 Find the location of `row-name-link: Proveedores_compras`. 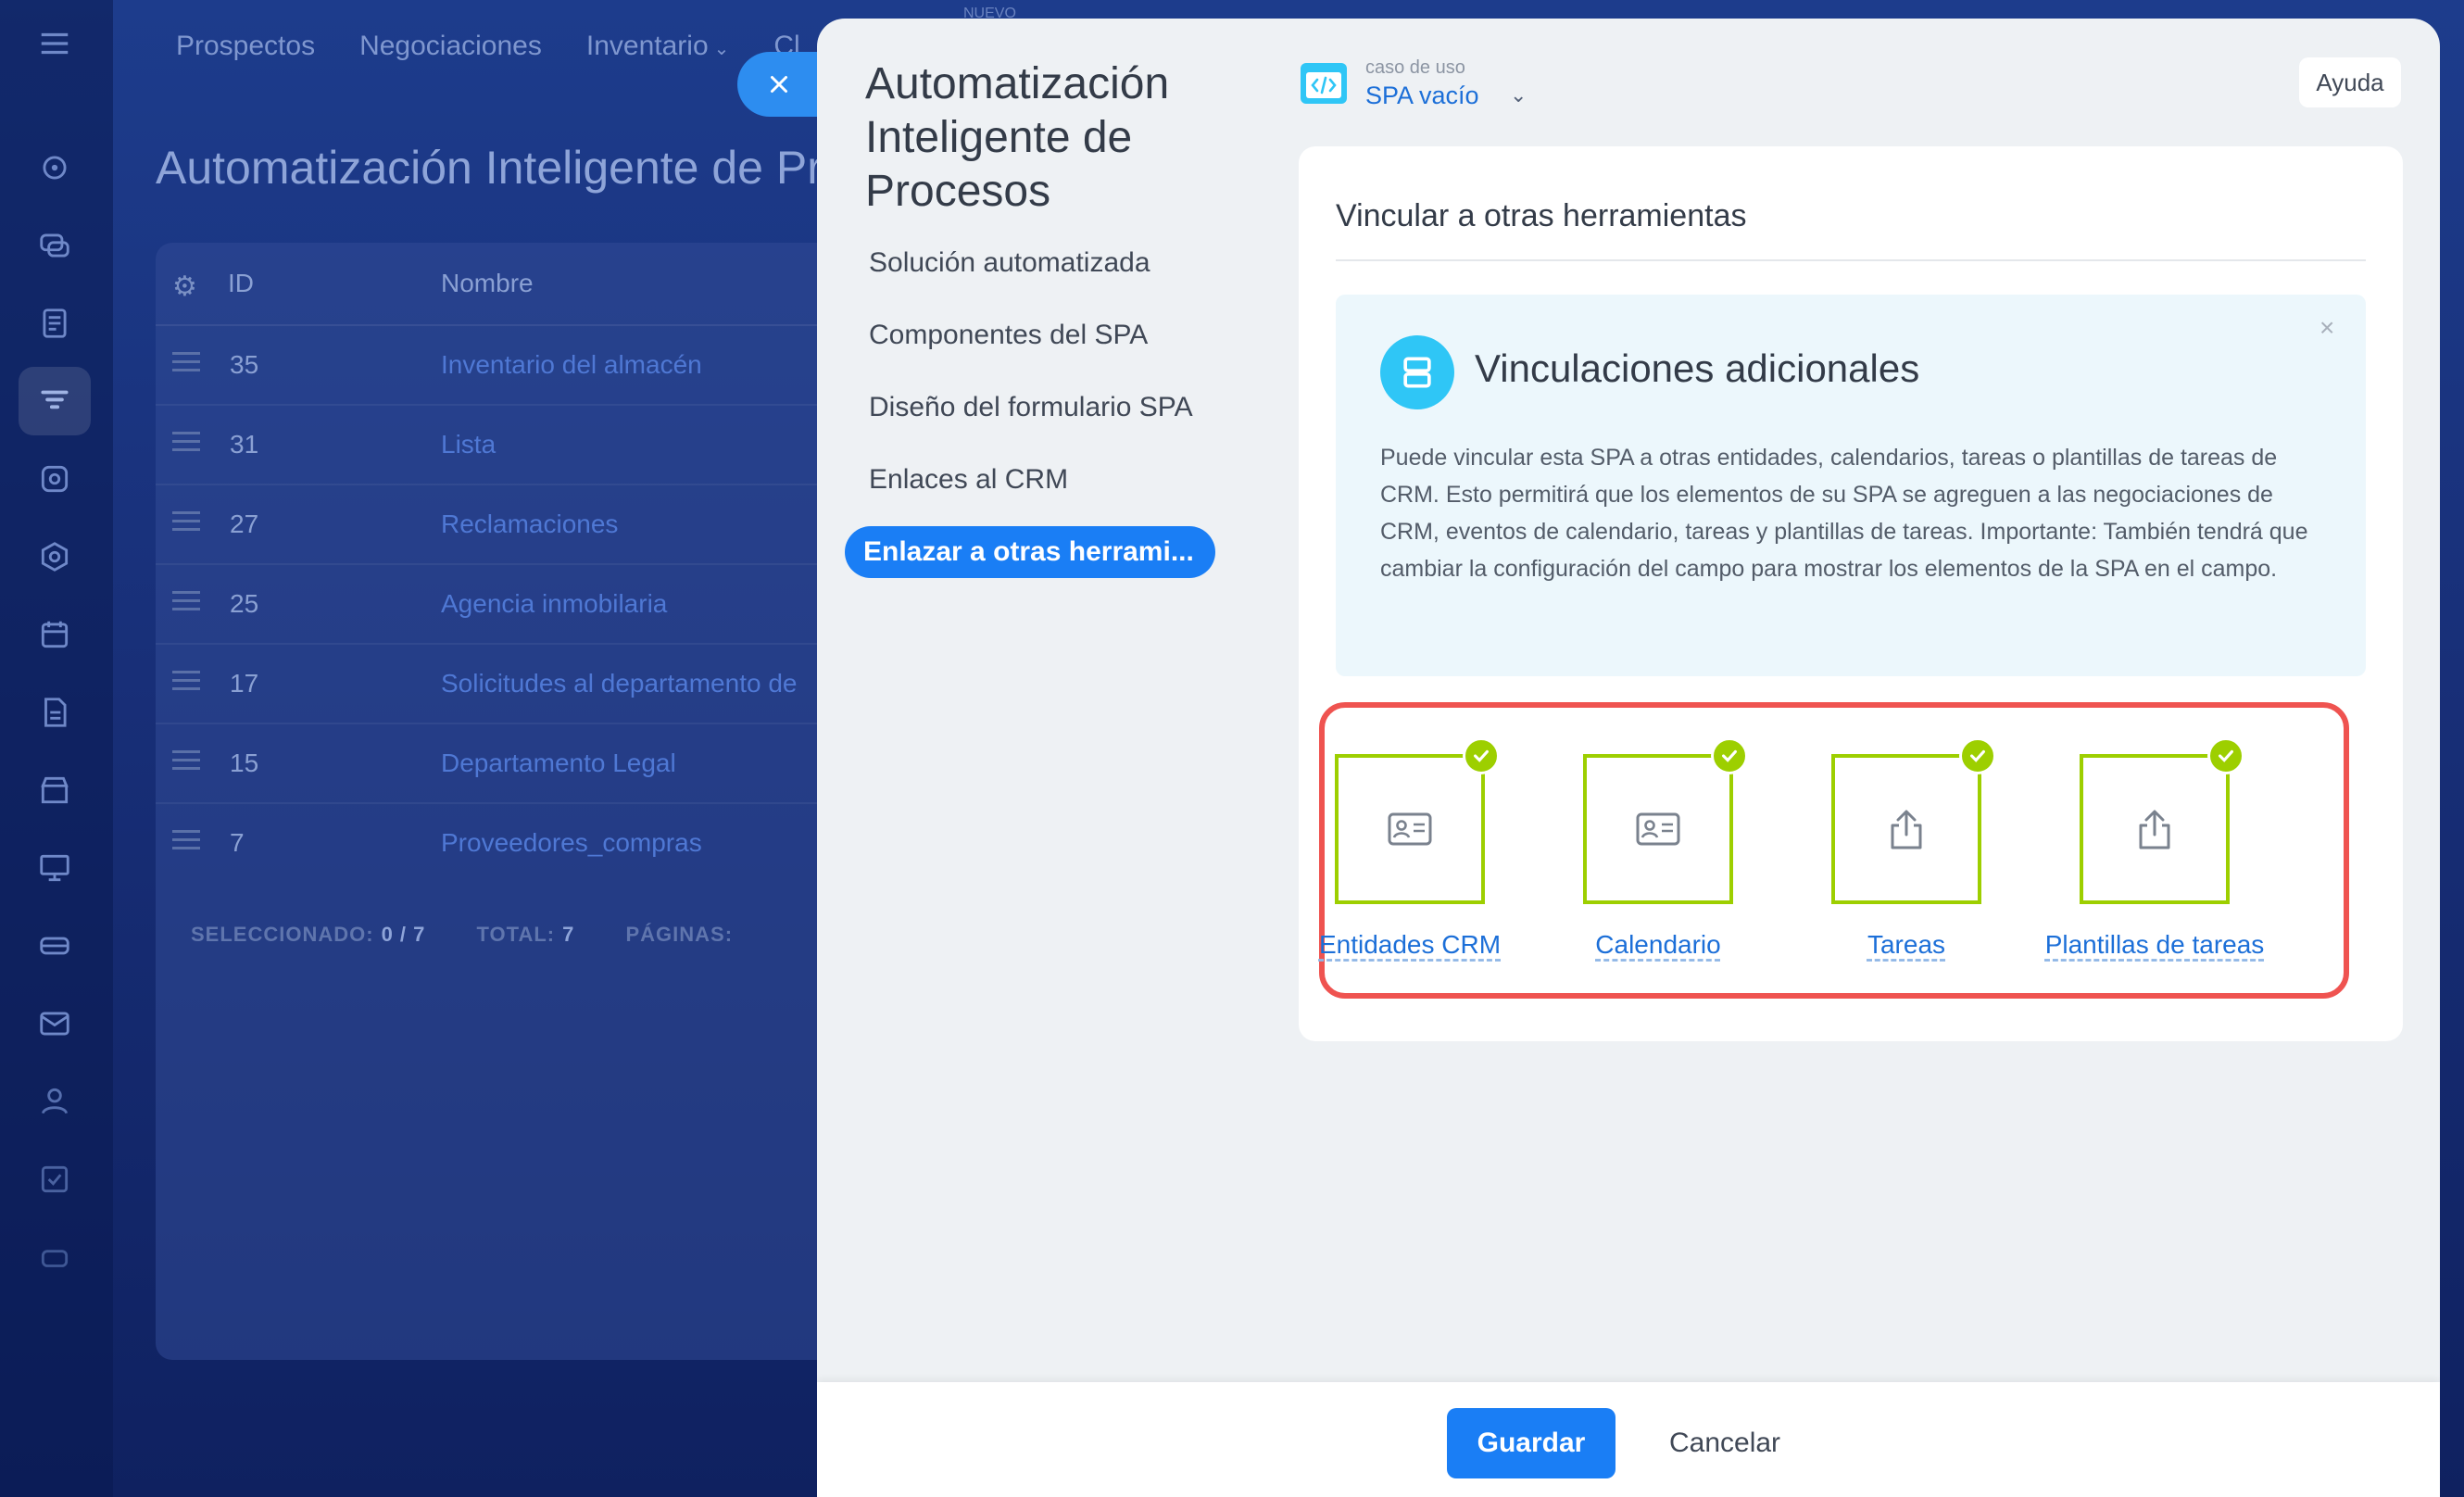

row-name-link: Proveedores_compras is located at coordinates (571, 843).